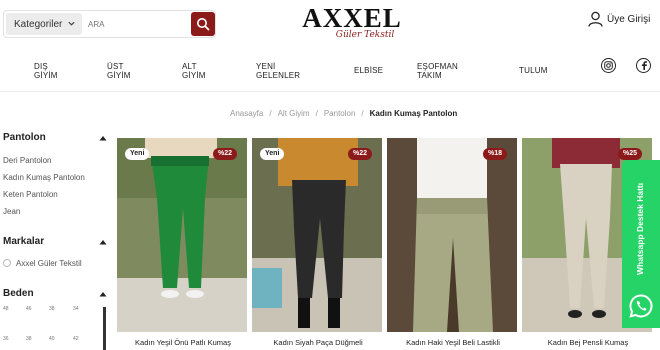 This screenshot has width=660, height=350. I want to click on search-bar: Kategoriler, so click(109, 24).